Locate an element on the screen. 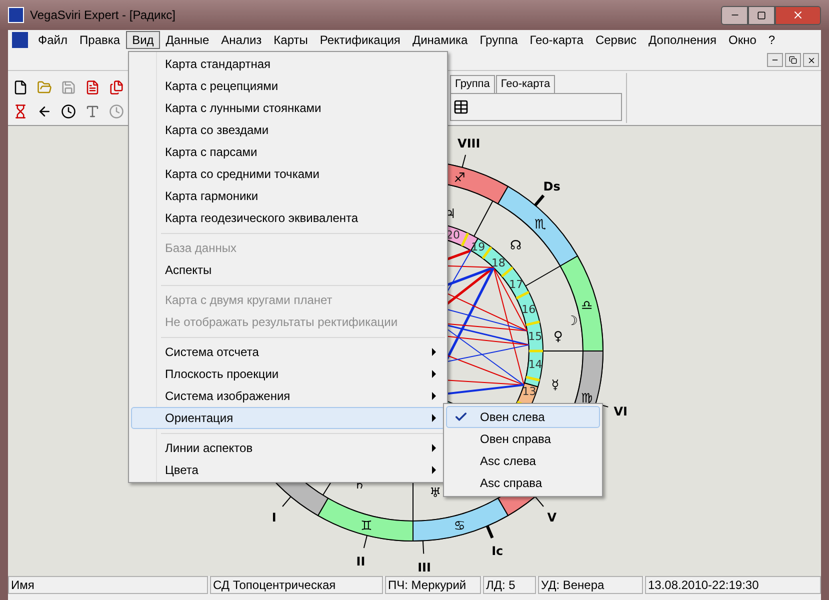 The width and height of the screenshot is (829, 600). zodiac-sign-glyph: ♐ is located at coordinates (460, 178).